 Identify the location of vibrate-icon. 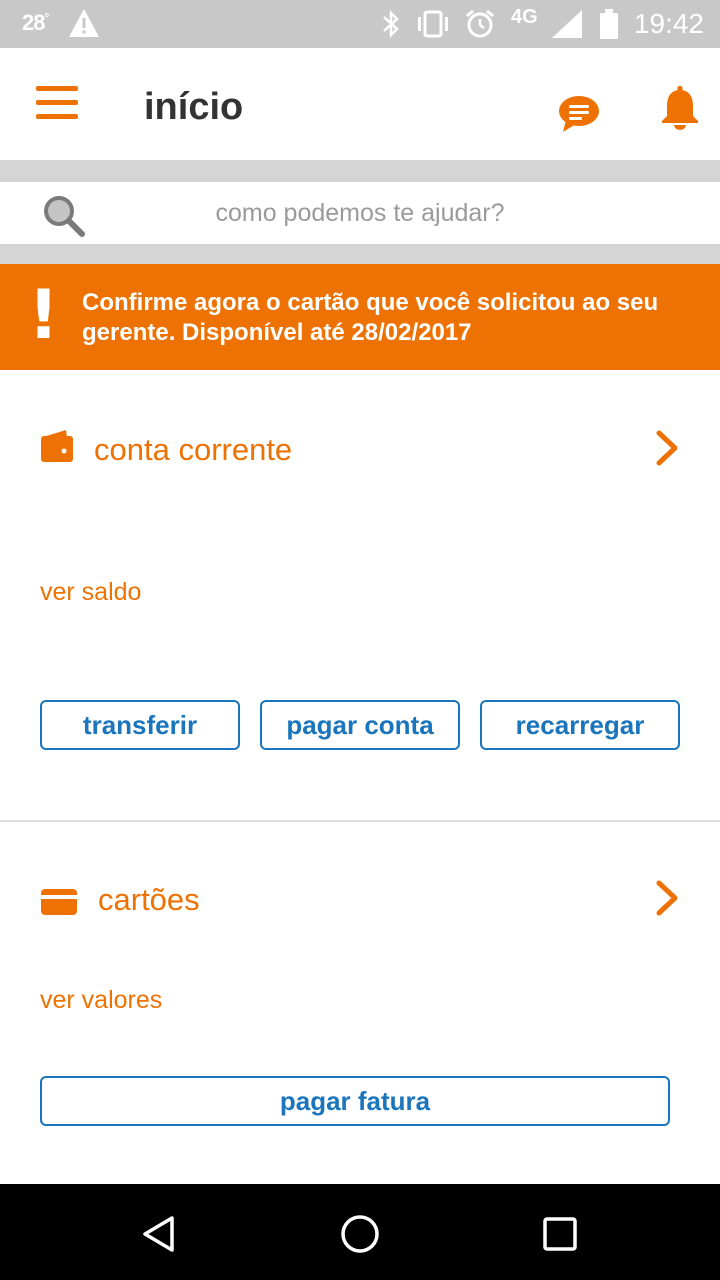
(433, 24).